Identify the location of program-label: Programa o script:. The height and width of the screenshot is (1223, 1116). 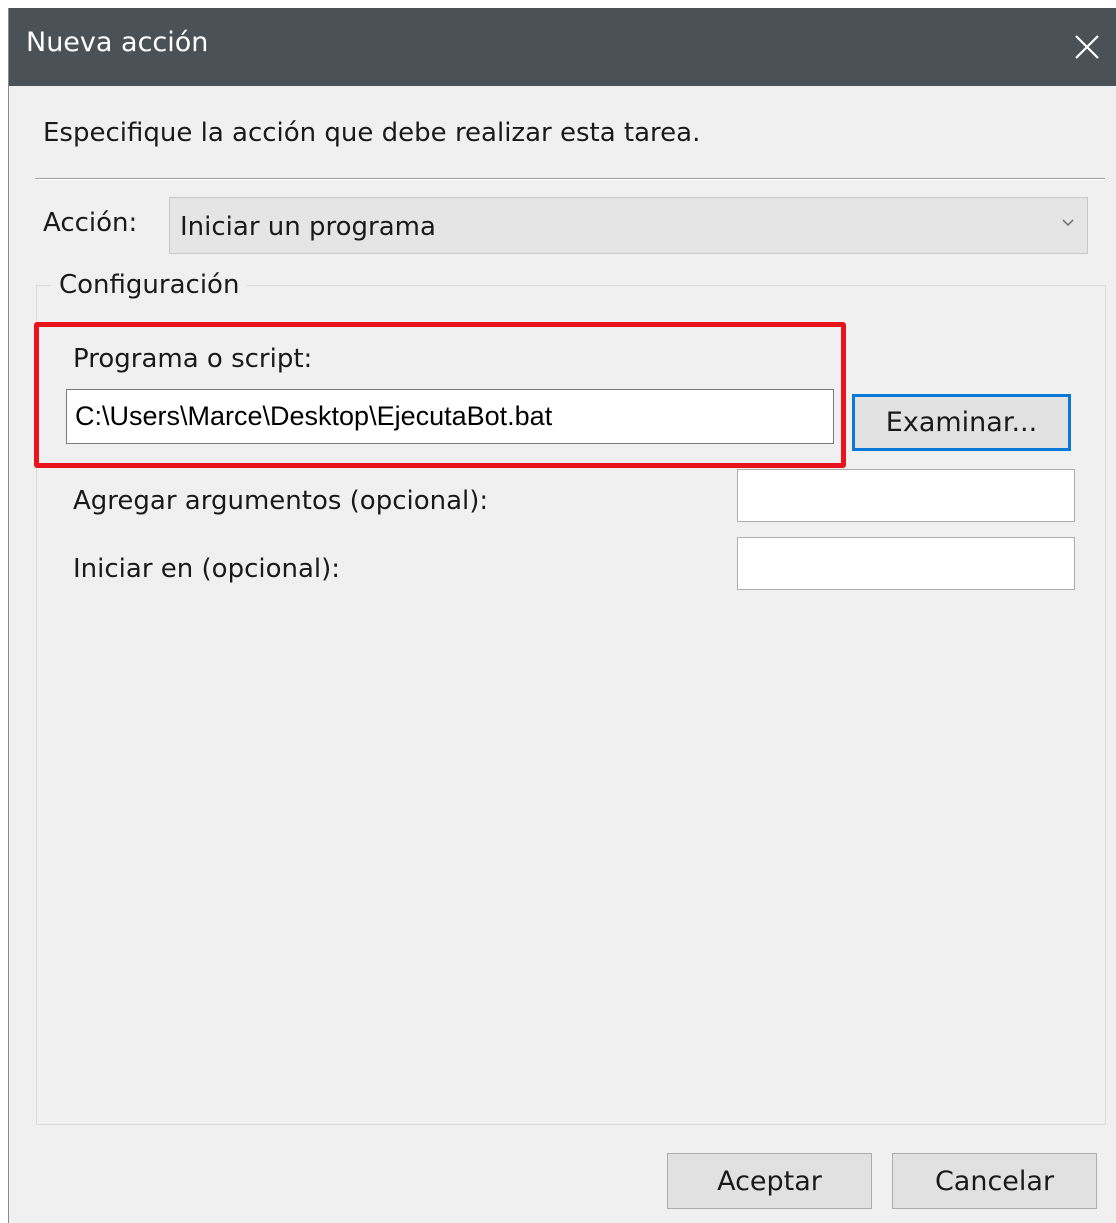
(193, 359).